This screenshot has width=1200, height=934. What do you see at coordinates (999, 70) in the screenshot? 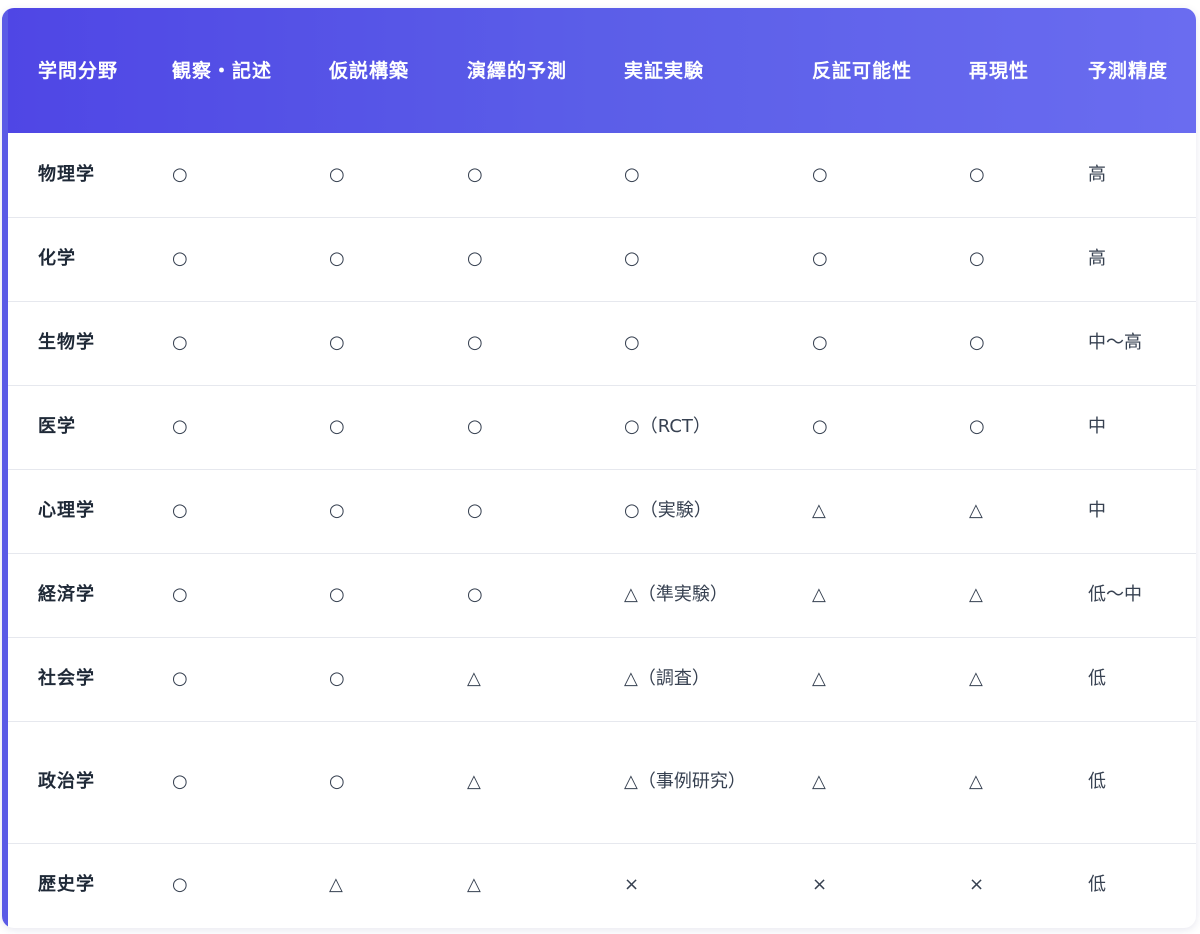
I see `header-reproducibility: 再現性` at bounding box center [999, 70].